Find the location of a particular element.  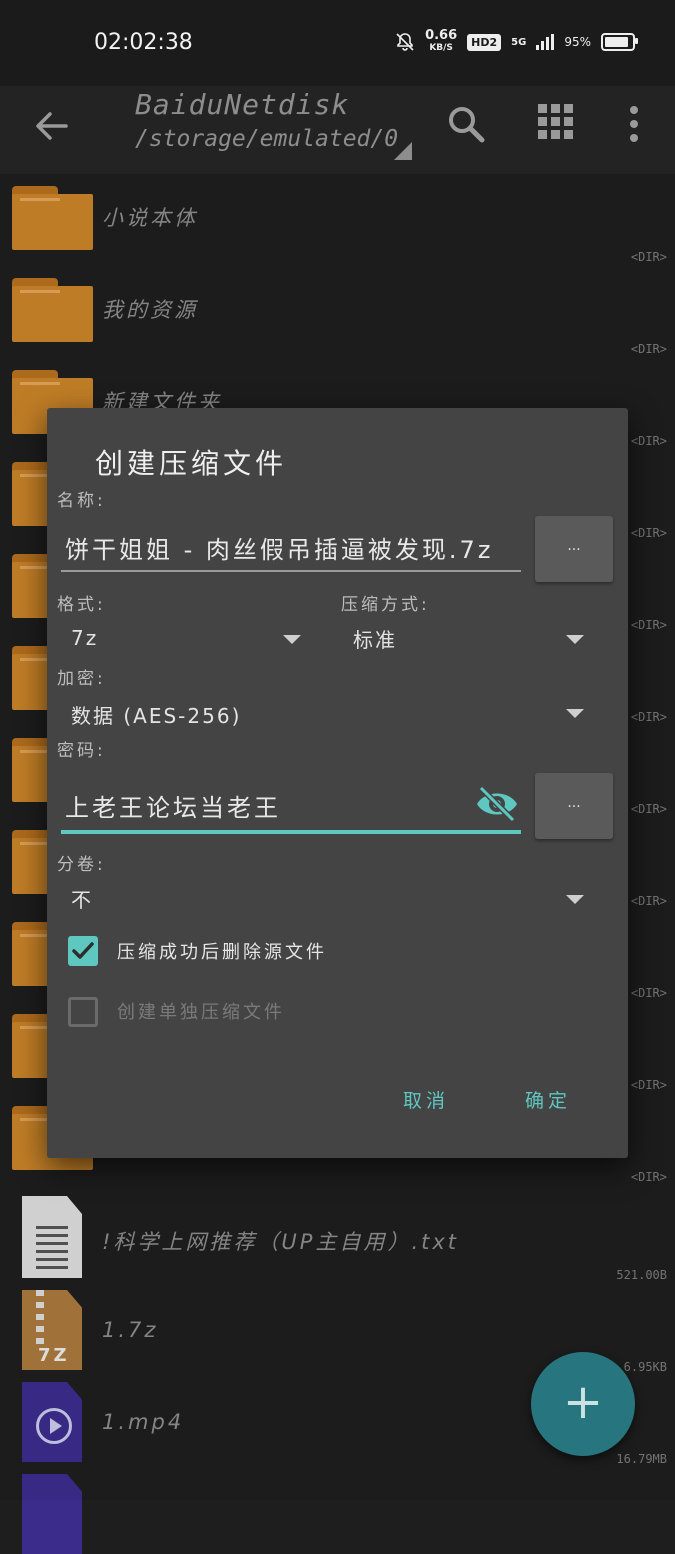

search-icon is located at coordinates (466, 124).